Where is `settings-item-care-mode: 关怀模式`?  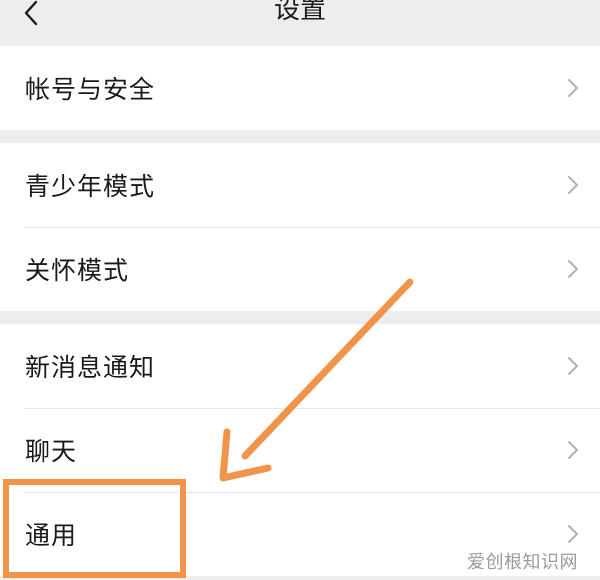
settings-item-care-mode: 关怀模式 is located at coordinates (300, 269).